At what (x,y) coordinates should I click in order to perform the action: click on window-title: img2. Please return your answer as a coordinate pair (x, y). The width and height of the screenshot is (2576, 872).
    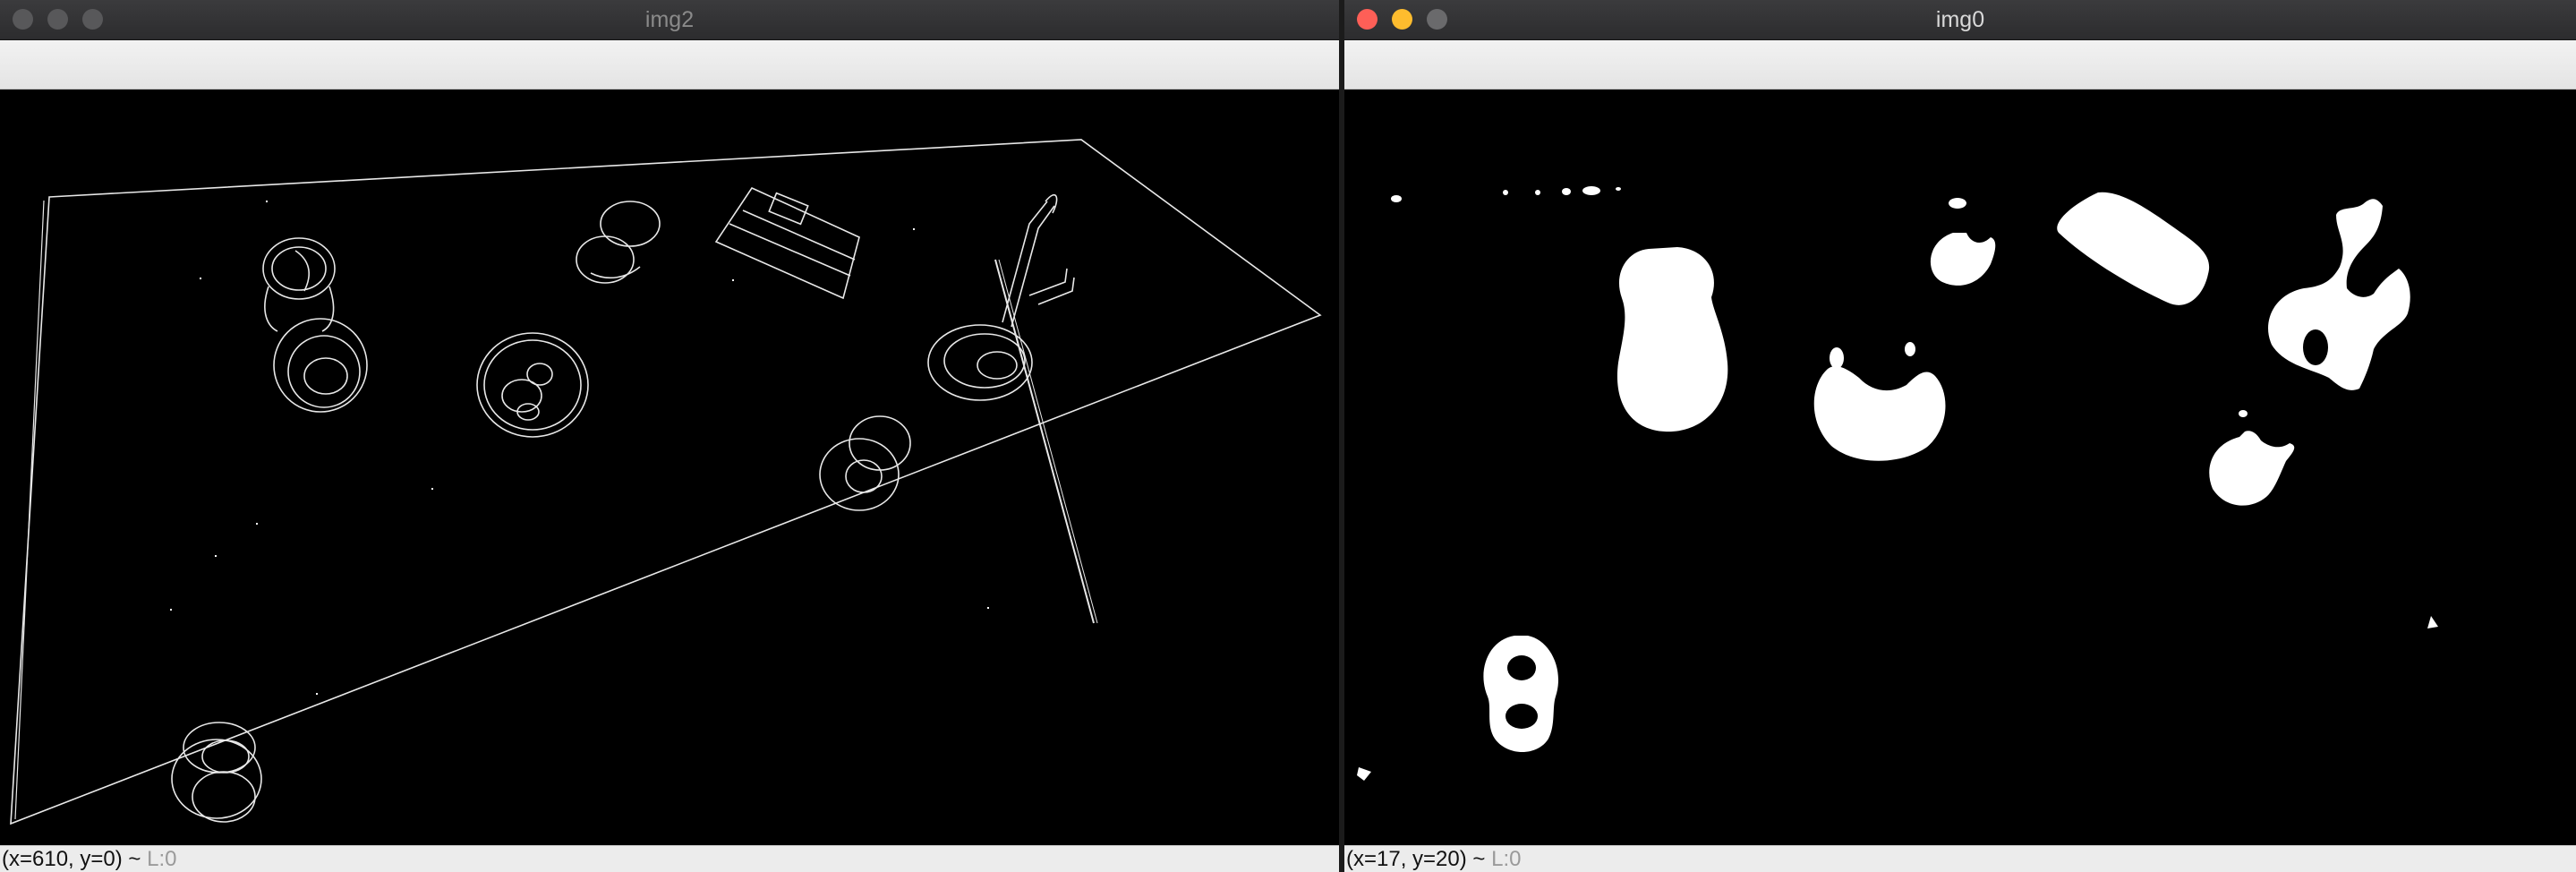
    Looking at the image, I should click on (669, 19).